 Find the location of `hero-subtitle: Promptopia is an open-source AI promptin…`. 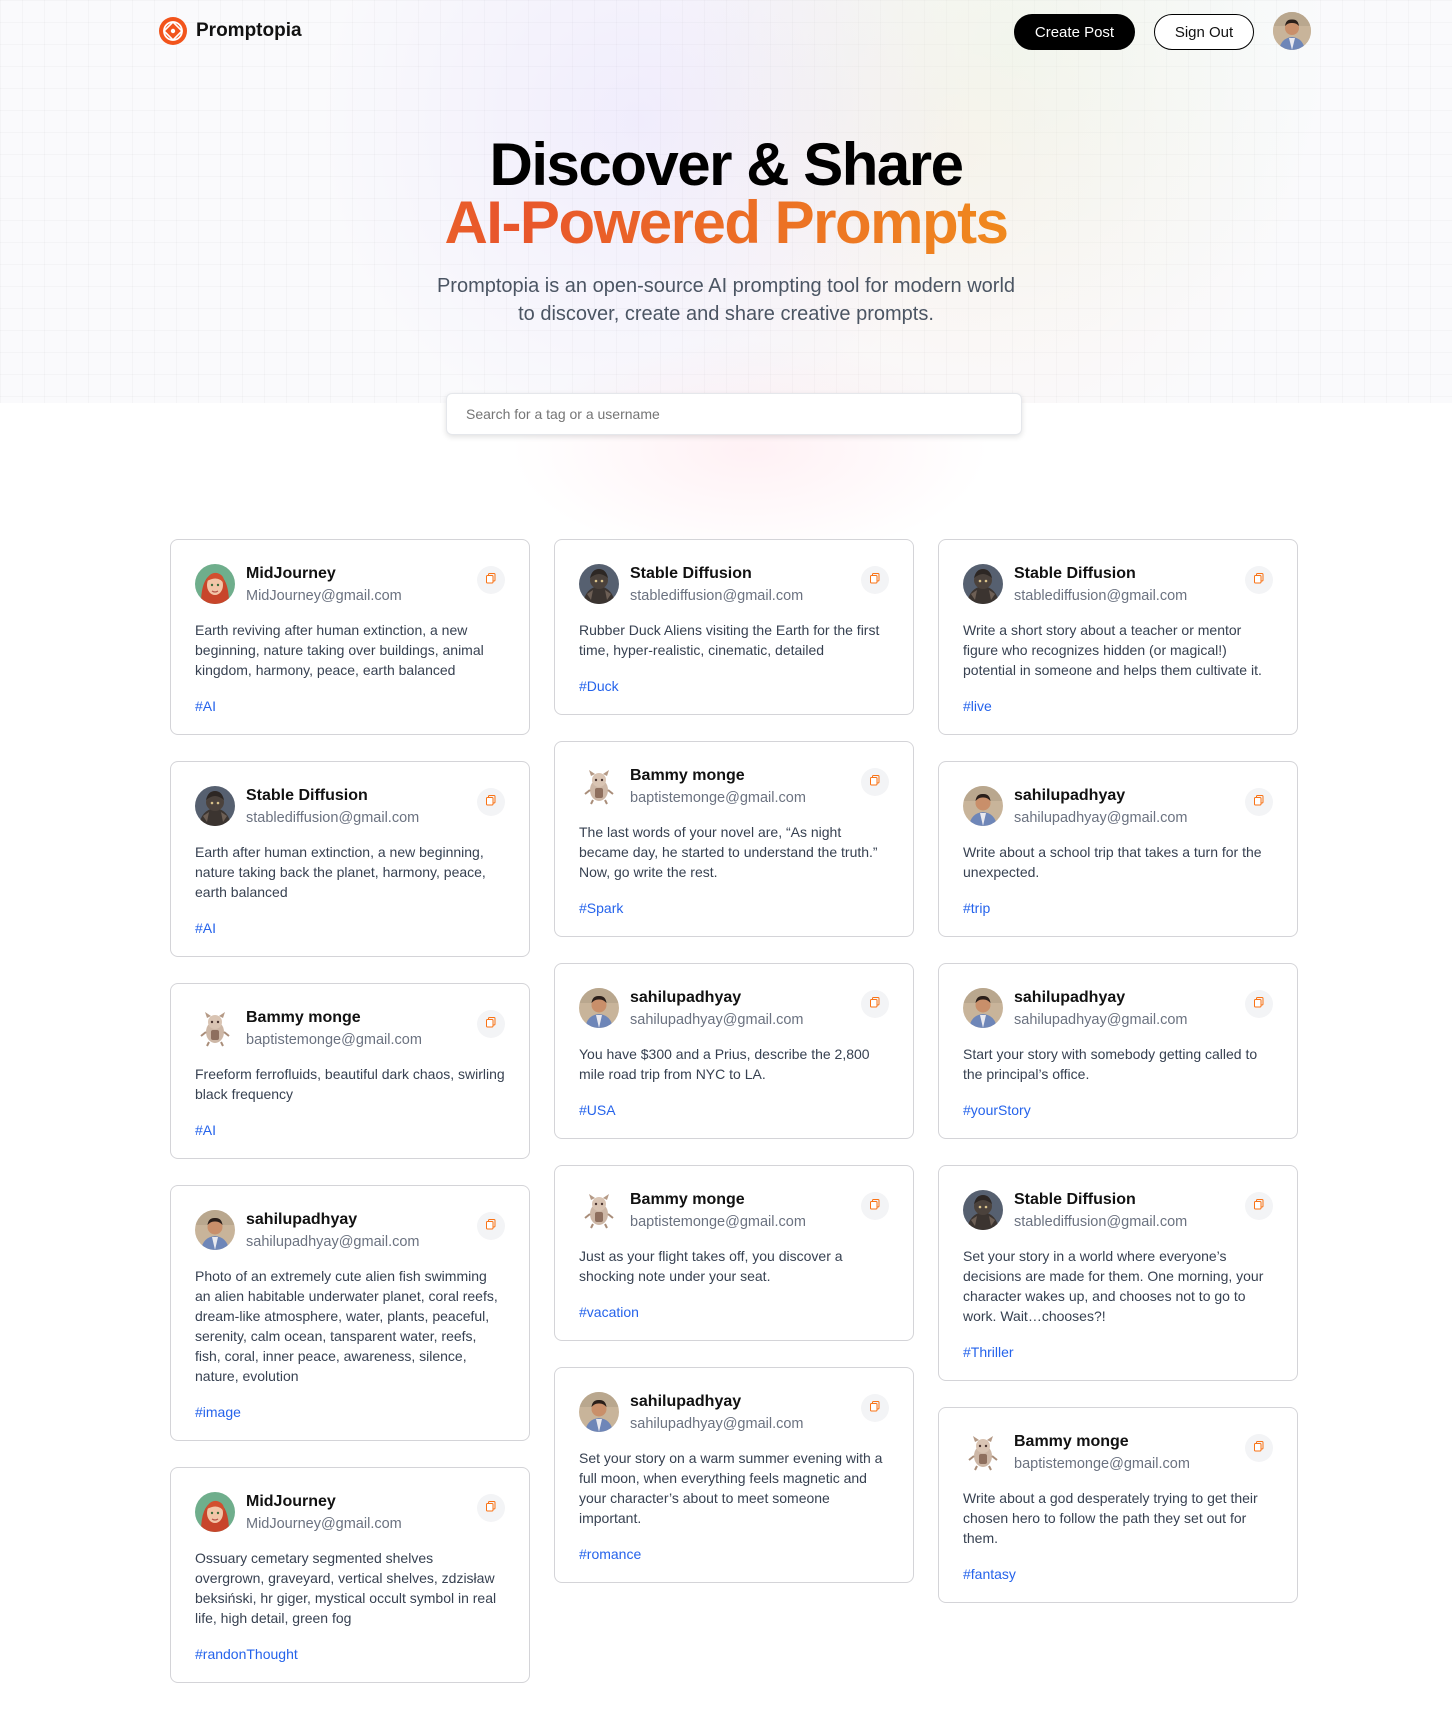

hero-subtitle: Promptopia is an open-source AI promptin… is located at coordinates (726, 300).